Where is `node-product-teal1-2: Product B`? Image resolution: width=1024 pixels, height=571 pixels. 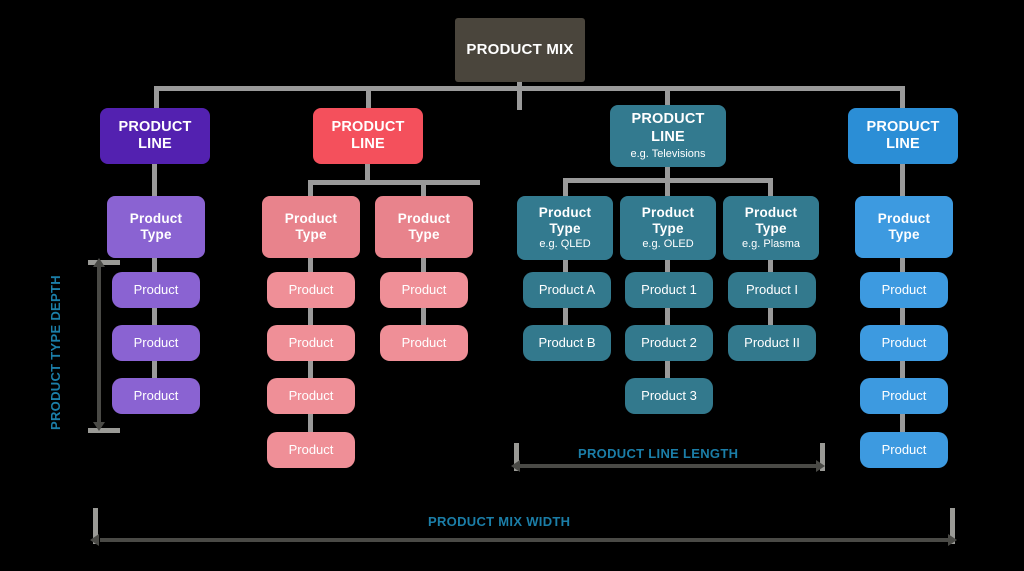
node-product-teal1-2: Product B is located at coordinates (567, 343).